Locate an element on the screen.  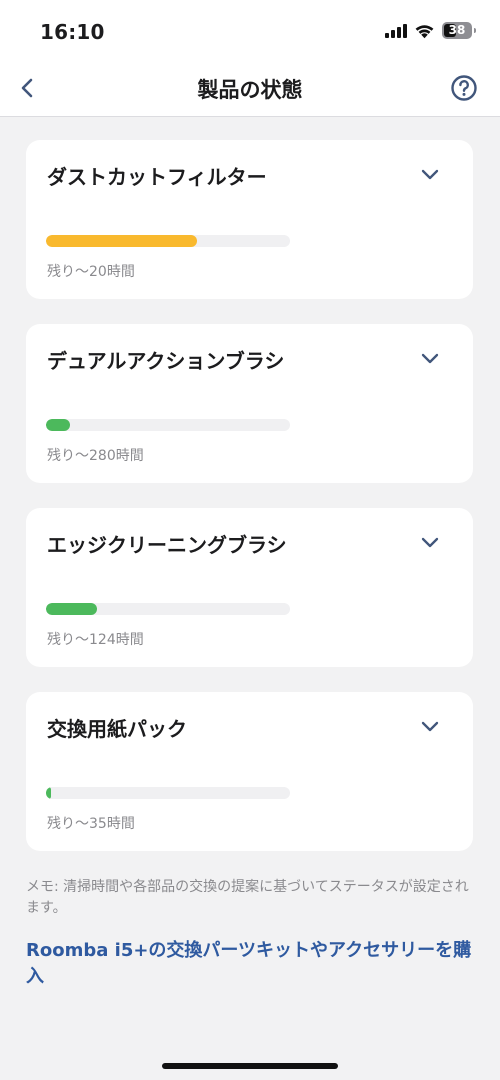
page-title: 製品の状態 is located at coordinates (250, 90).